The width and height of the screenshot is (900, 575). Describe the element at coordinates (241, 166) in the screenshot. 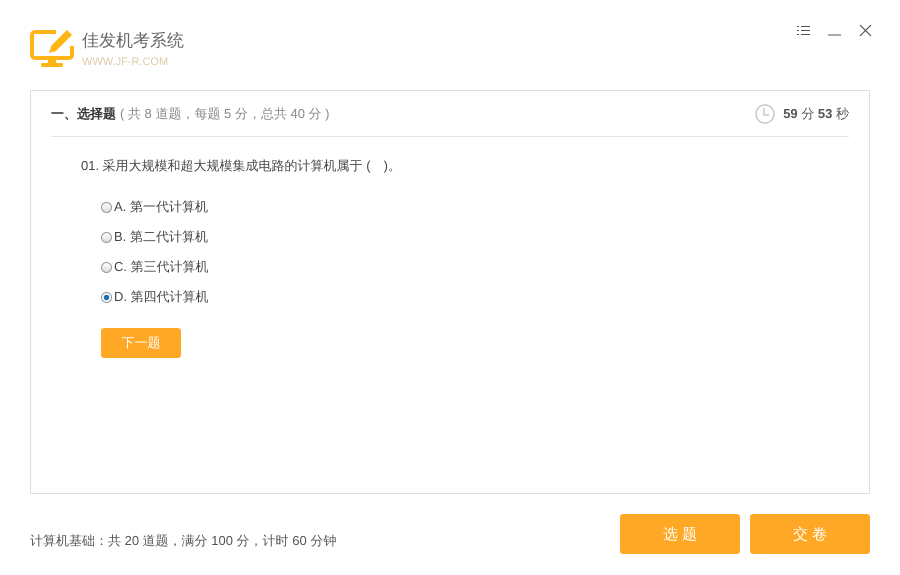

I see `question-text: 01. 采用大规模和超大规模集成电路的计算机属于 ( )。` at that location.